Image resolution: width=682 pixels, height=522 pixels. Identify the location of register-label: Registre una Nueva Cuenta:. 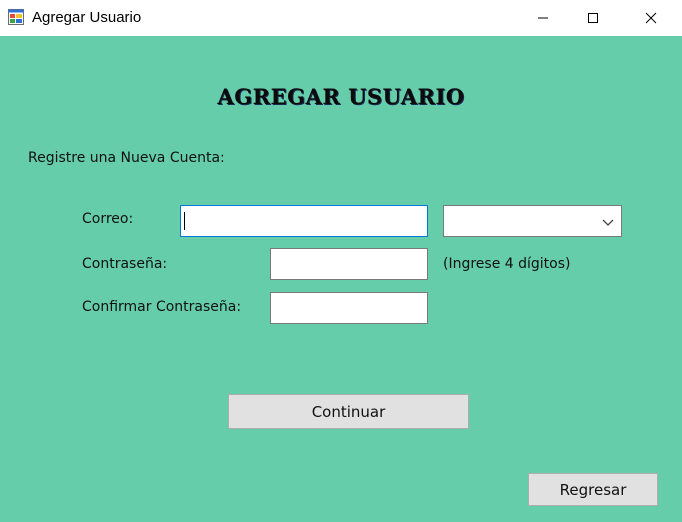
(126, 158).